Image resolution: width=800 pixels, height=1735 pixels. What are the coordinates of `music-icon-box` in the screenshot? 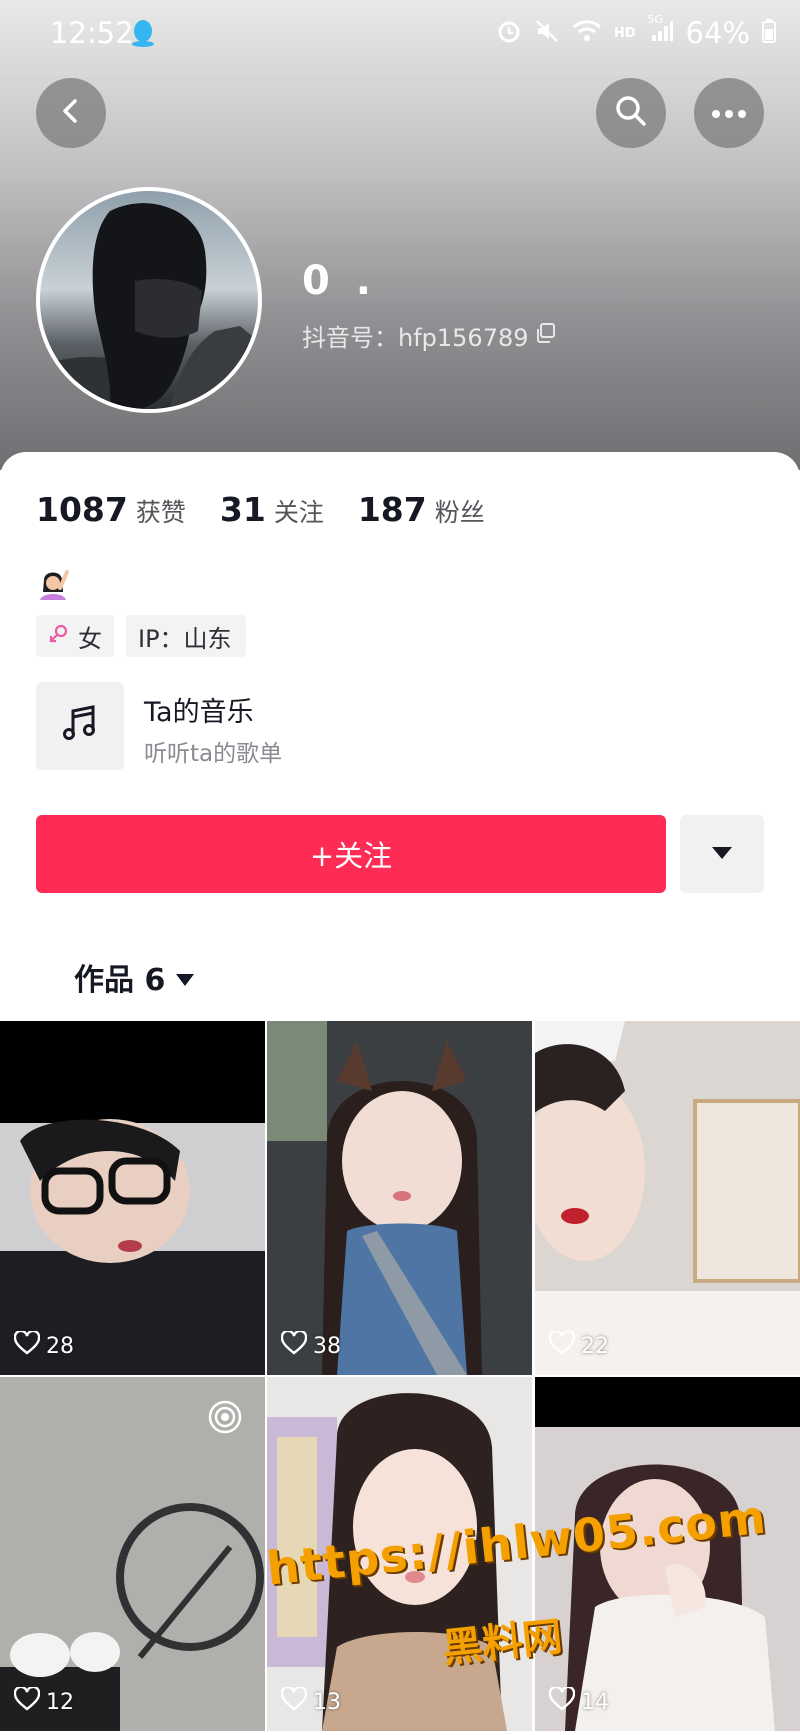 It's located at (80, 726).